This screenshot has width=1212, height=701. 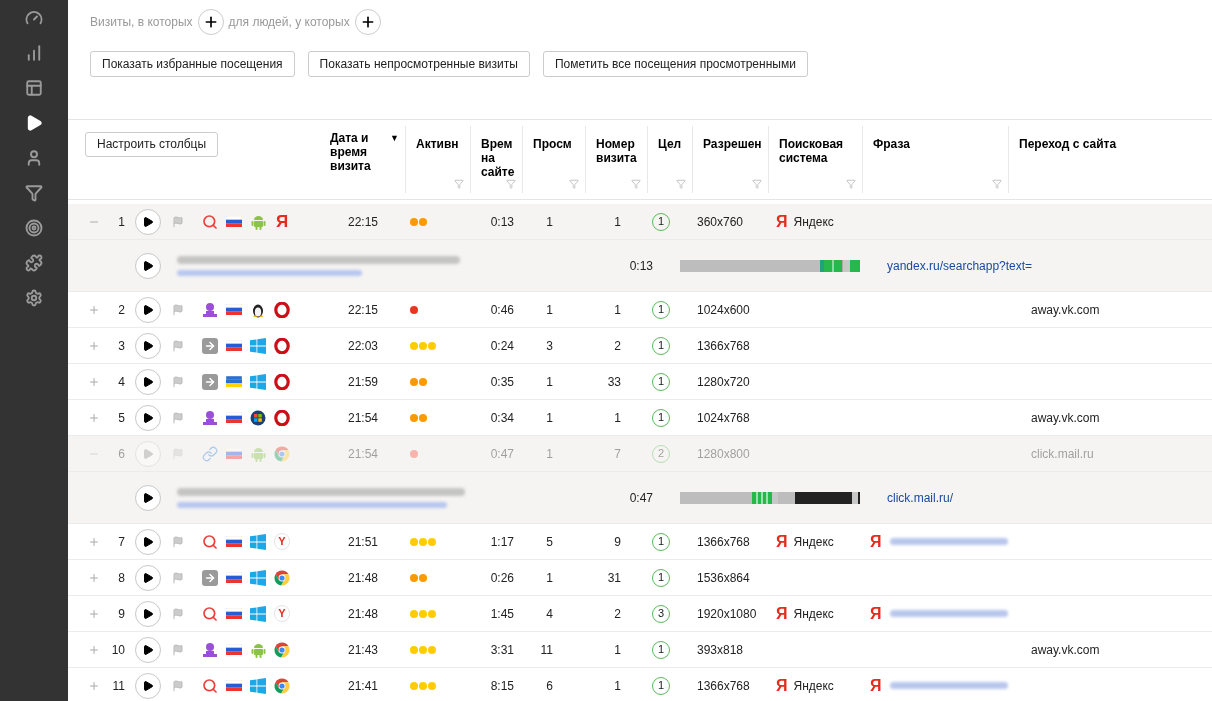 What do you see at coordinates (617, 310) in the screenshot?
I see `visit-number: 1` at bounding box center [617, 310].